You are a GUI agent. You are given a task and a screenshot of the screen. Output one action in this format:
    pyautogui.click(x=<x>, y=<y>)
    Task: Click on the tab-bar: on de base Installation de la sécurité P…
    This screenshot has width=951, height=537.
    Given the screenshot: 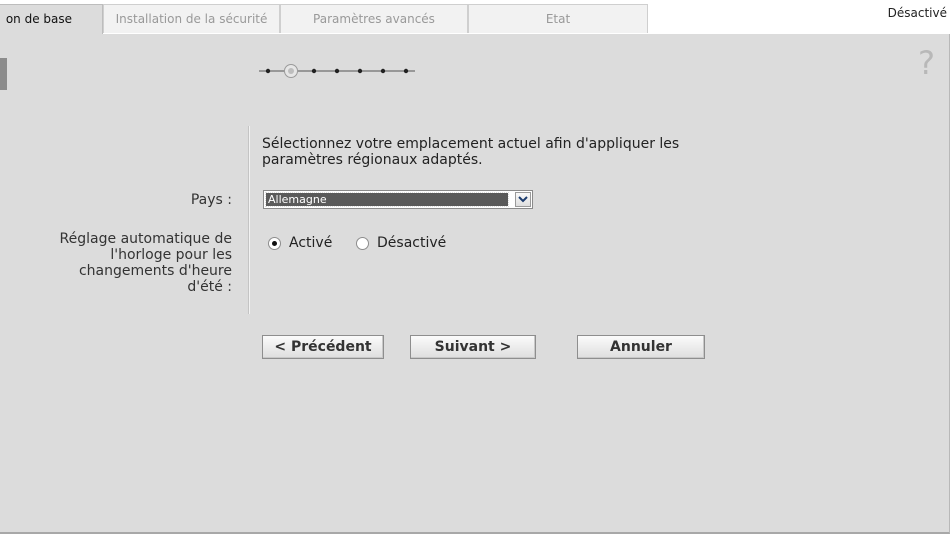 What is the action you would take?
    pyautogui.click(x=475, y=17)
    